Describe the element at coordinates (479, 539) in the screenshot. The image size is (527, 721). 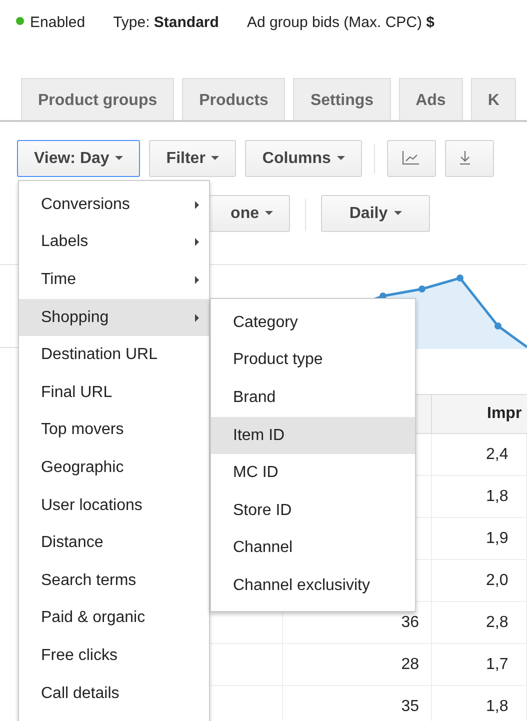
I see `table-cell: 1,9` at that location.